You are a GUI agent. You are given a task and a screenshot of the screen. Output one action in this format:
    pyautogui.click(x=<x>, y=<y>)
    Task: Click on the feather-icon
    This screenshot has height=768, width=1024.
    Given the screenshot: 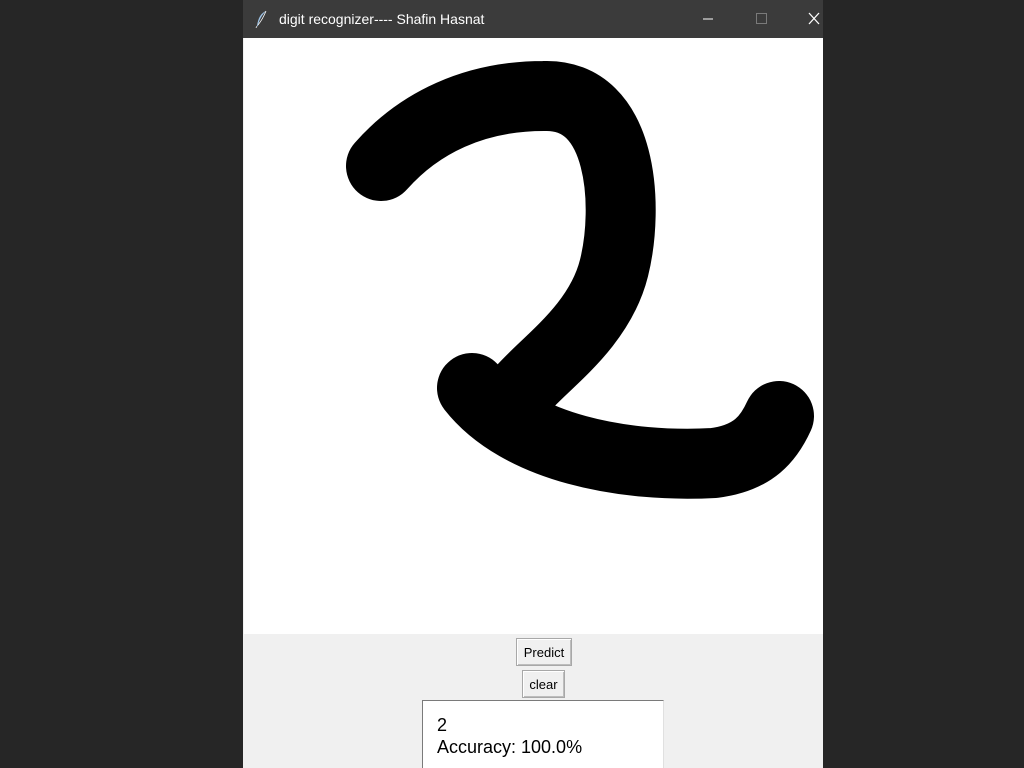 What is the action you would take?
    pyautogui.click(x=262, y=19)
    